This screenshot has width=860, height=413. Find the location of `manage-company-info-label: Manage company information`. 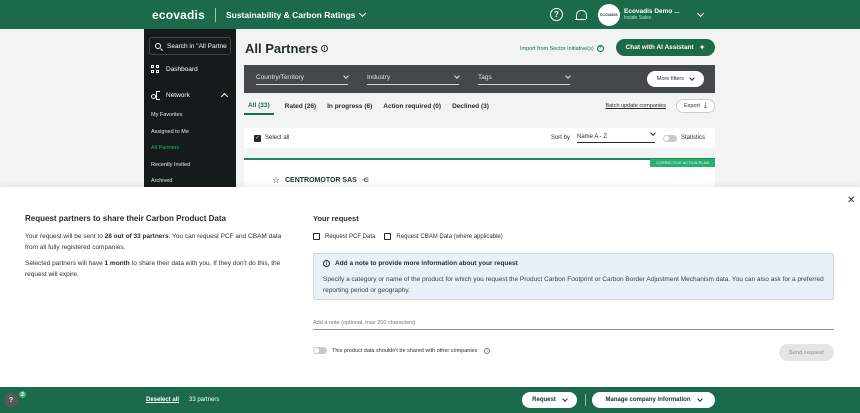

manage-company-info-label: Manage company information is located at coordinates (648, 400).